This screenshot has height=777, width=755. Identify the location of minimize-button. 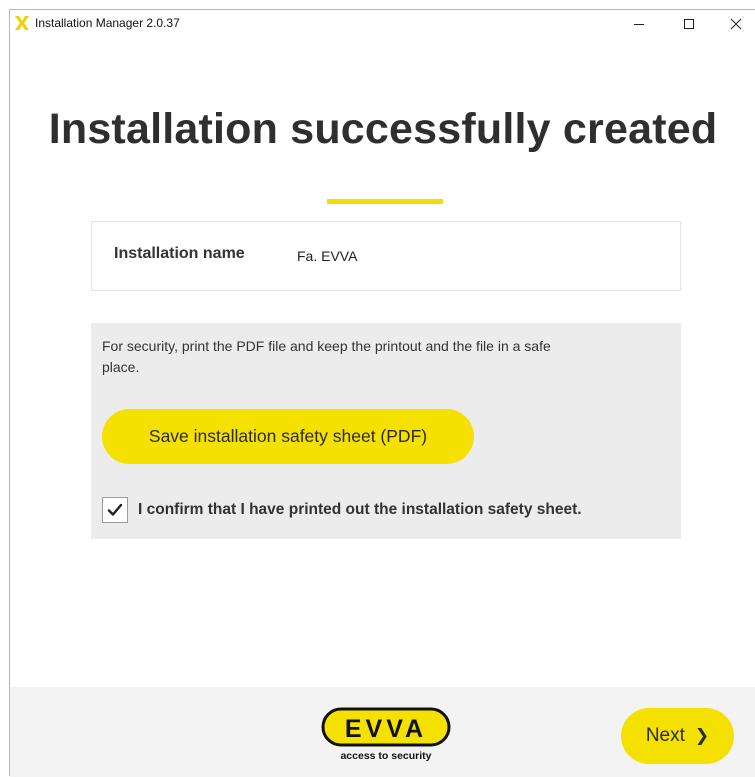
(639, 24).